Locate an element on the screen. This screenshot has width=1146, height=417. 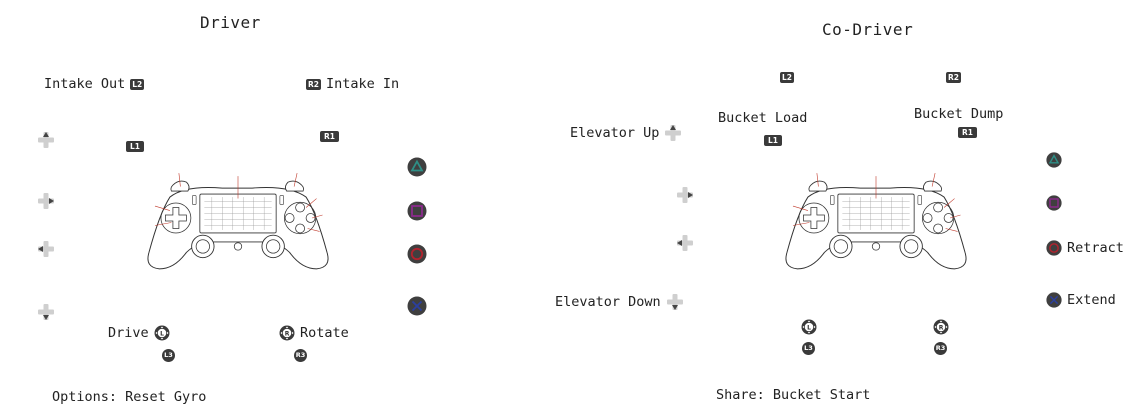
codriver-dpad-down-row: Elevator Down is located at coordinates (619, 302).